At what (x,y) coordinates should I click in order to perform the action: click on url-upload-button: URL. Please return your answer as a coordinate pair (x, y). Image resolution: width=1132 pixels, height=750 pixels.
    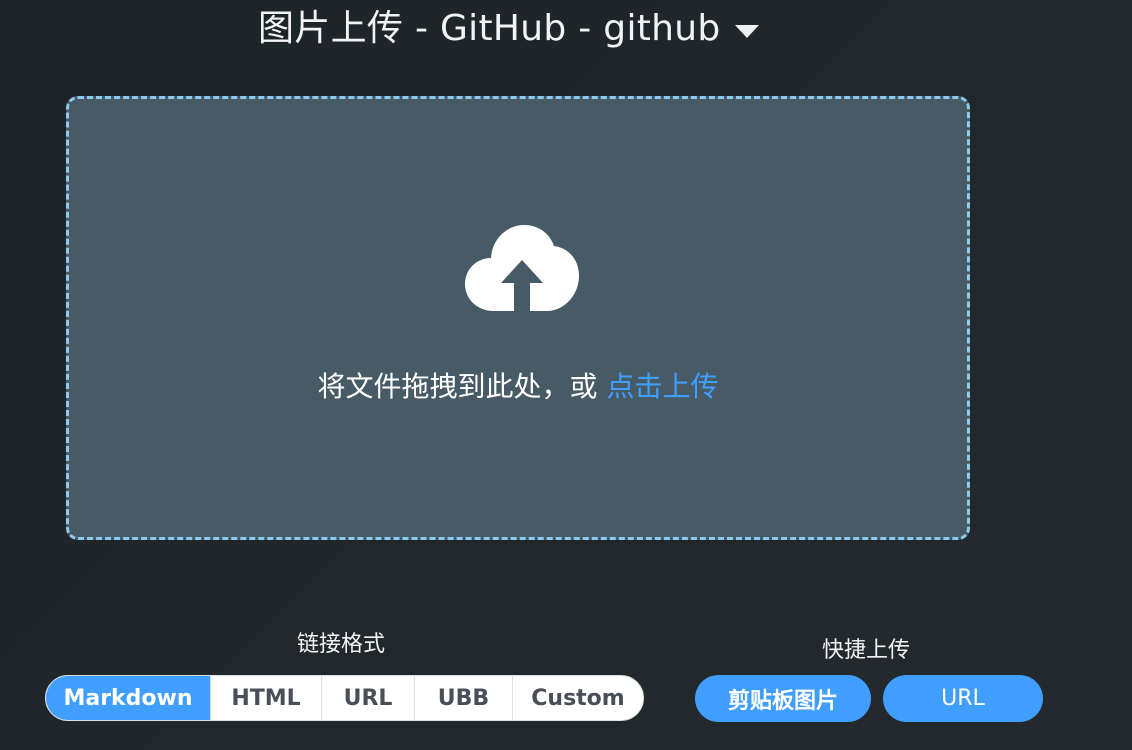
    Looking at the image, I should click on (963, 698).